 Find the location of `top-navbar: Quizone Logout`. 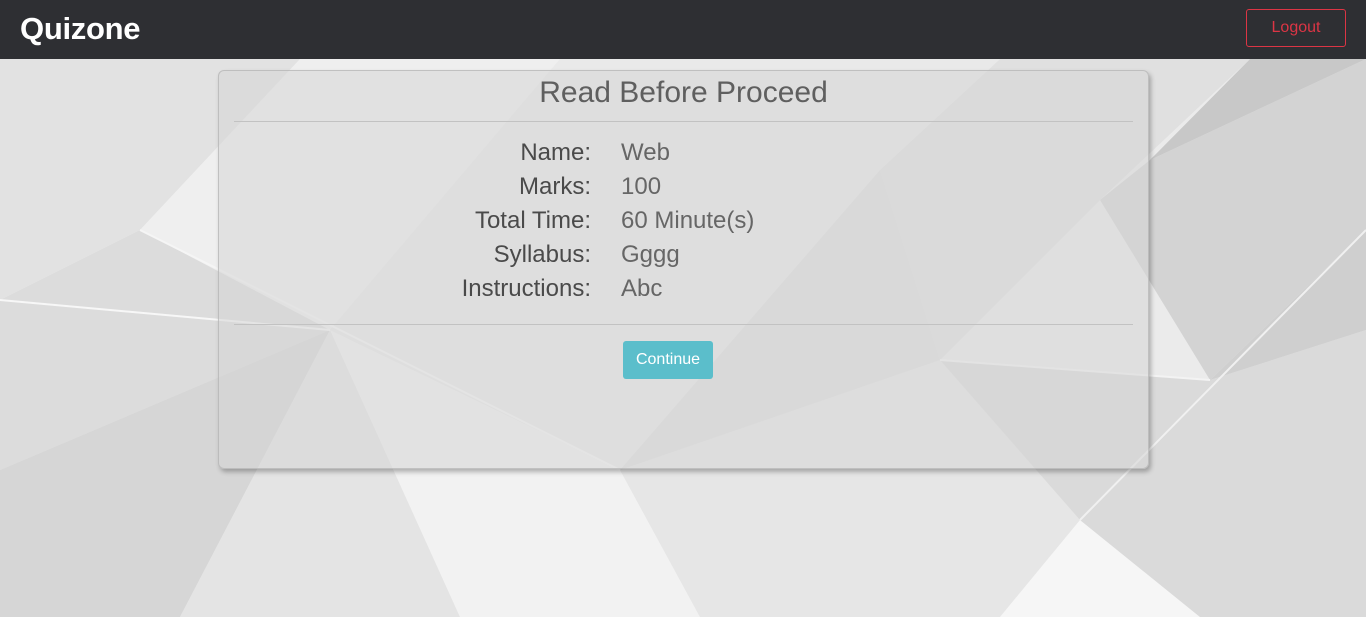

top-navbar: Quizone Logout is located at coordinates (683, 29).